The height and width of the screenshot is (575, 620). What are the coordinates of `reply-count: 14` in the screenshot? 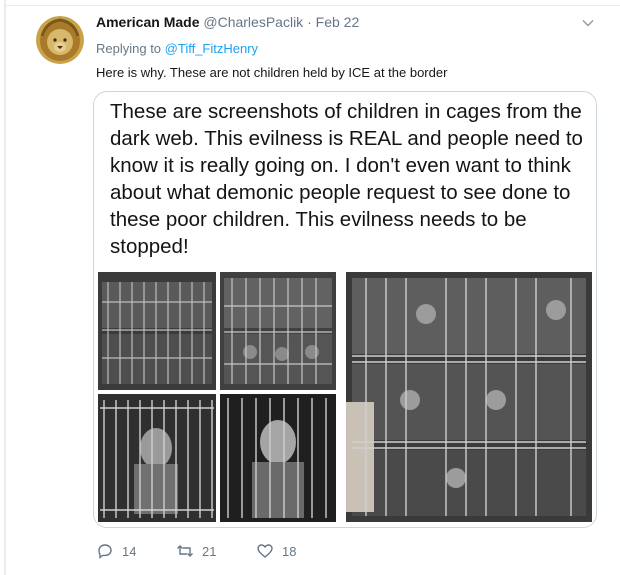 It's located at (129, 551).